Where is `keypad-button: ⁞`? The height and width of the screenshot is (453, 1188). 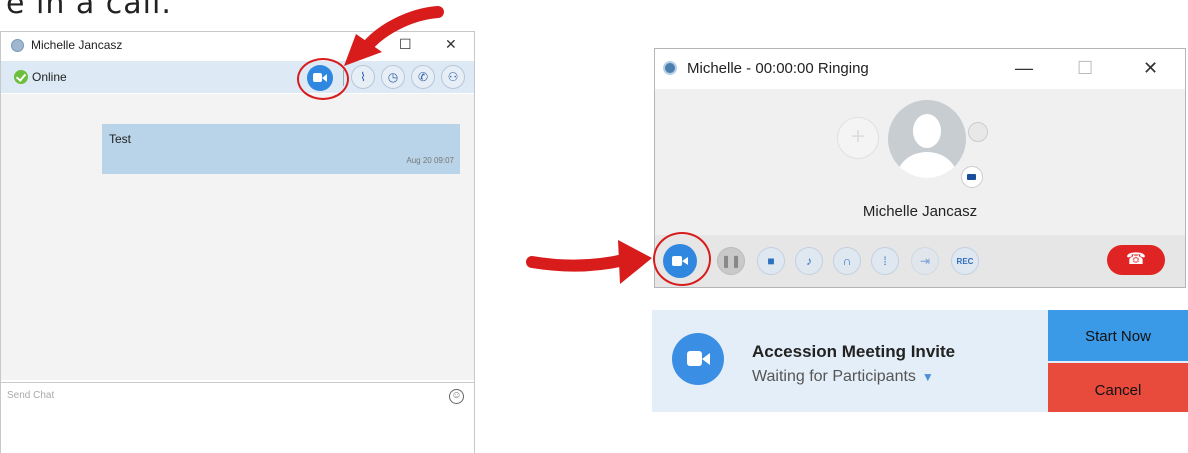
keypad-button: ⁞ is located at coordinates (885, 261).